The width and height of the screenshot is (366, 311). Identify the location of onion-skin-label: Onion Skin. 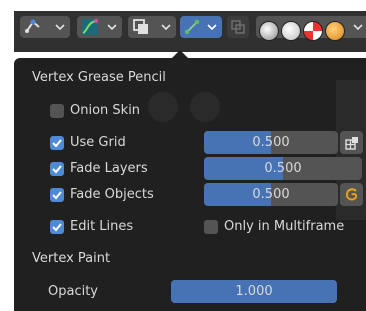
(105, 110).